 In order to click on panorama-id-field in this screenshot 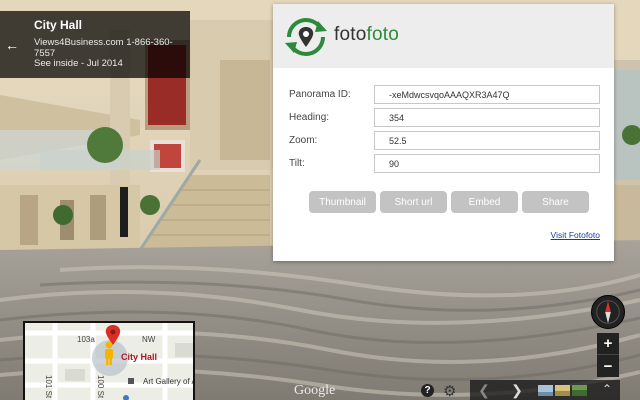, I will do `click(487, 94)`.